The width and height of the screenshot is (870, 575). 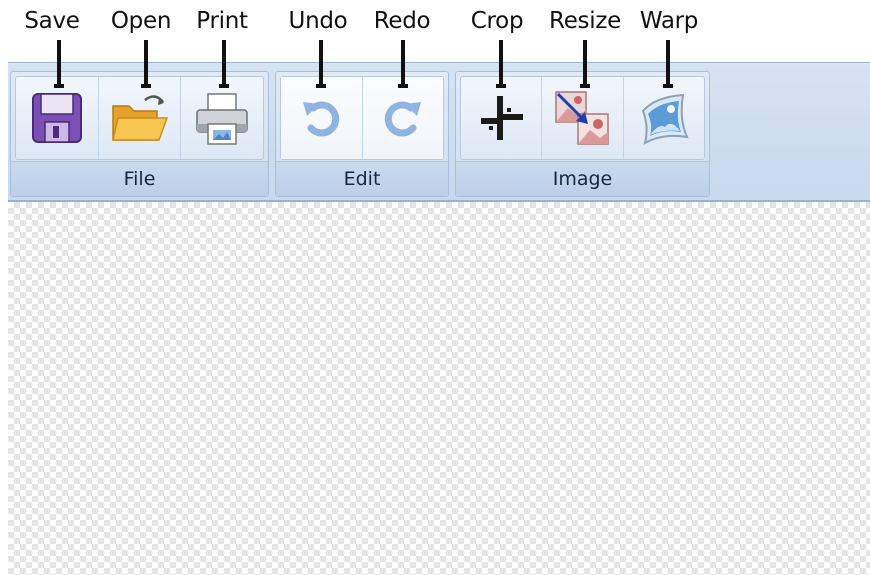 I want to click on redo-button, so click(x=402, y=118).